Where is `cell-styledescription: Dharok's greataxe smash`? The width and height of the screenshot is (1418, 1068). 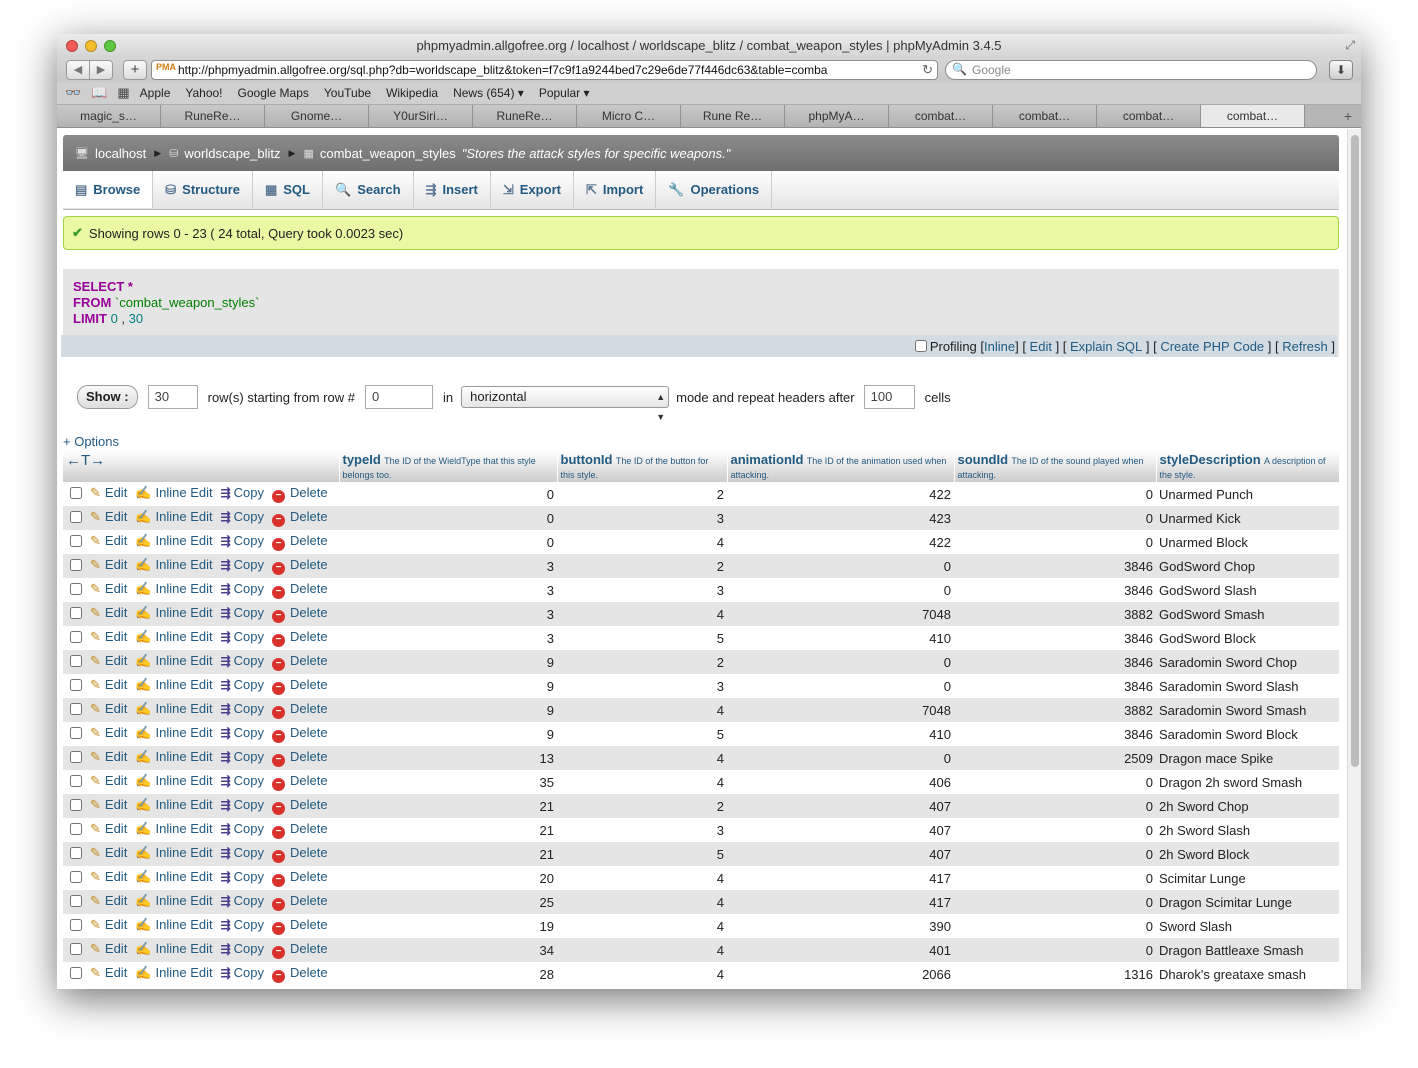
cell-styledescription: Dharok's greataxe smash is located at coordinates (1247, 974).